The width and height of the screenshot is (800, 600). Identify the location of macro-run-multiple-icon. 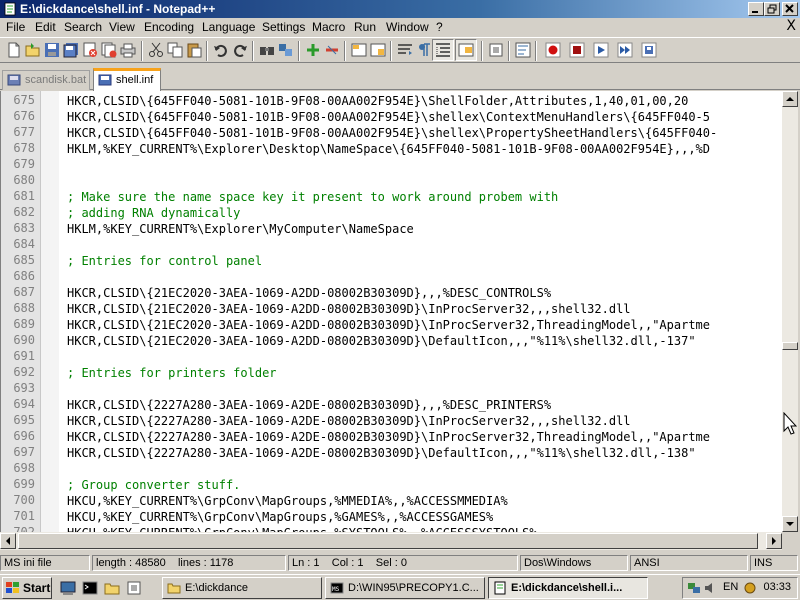
(625, 50).